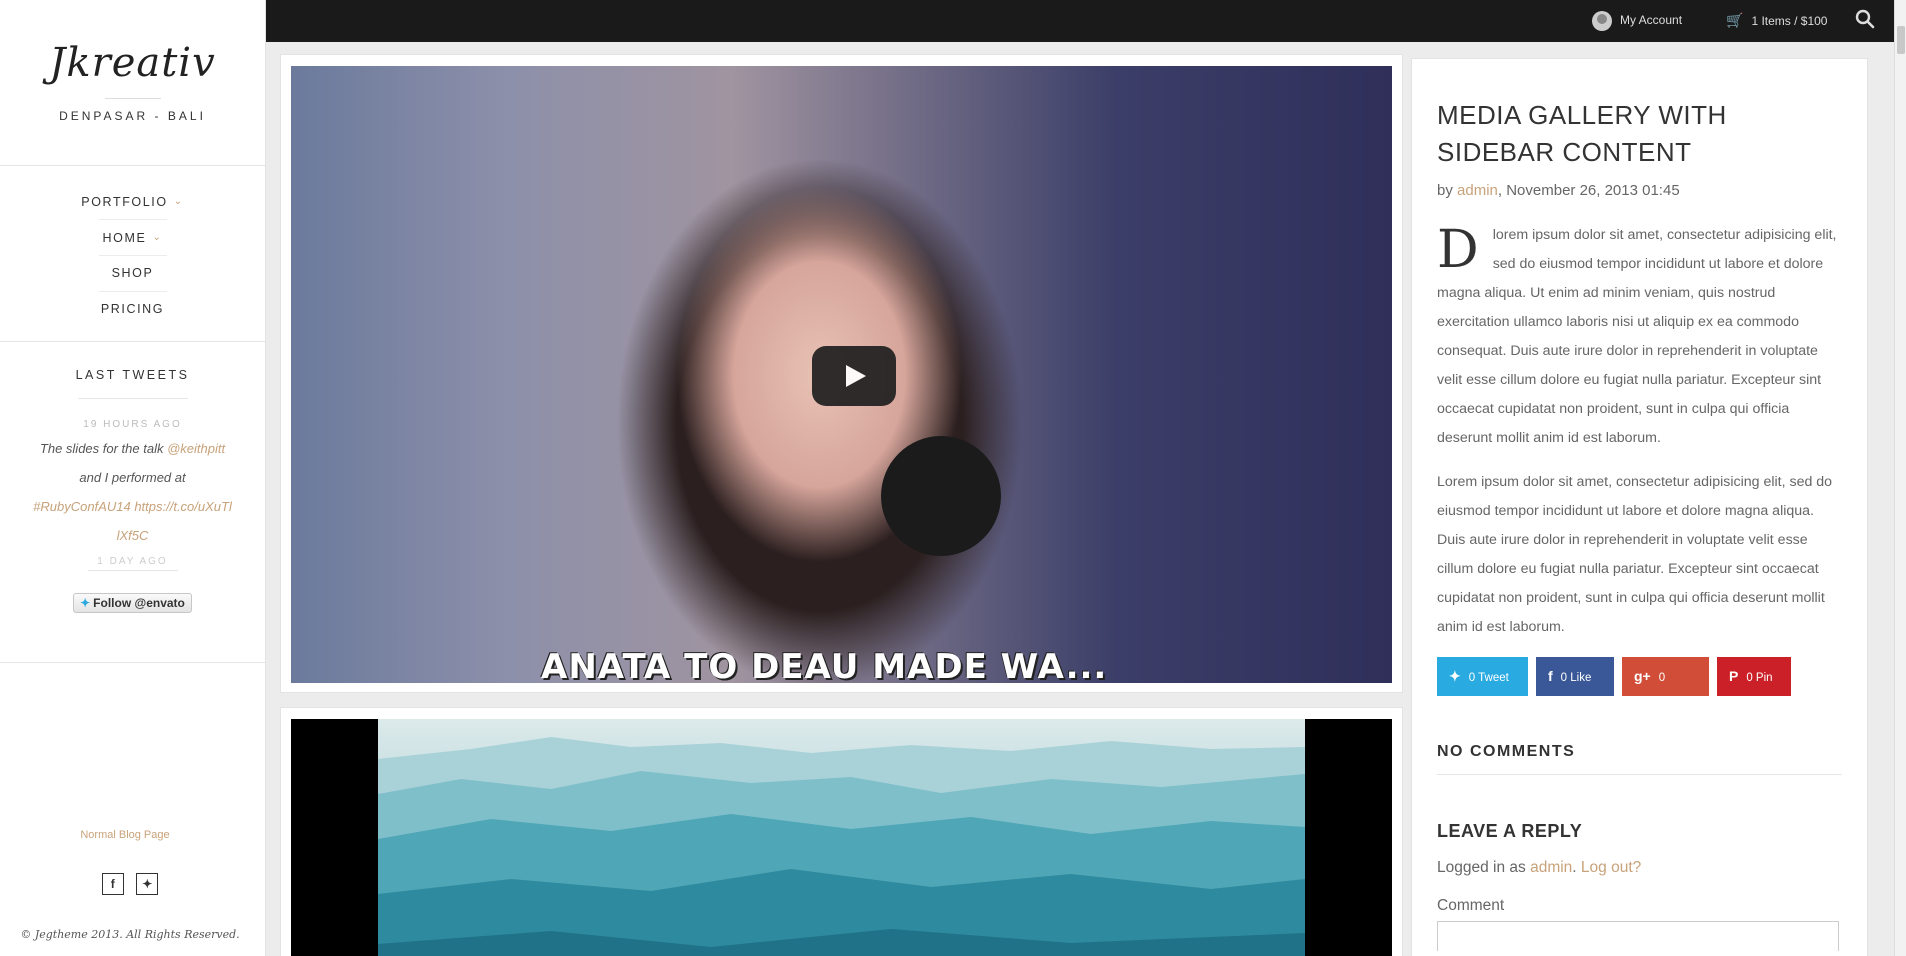  Describe the element at coordinates (1735, 20) in the screenshot. I see `cart-icon: 🛒` at that location.